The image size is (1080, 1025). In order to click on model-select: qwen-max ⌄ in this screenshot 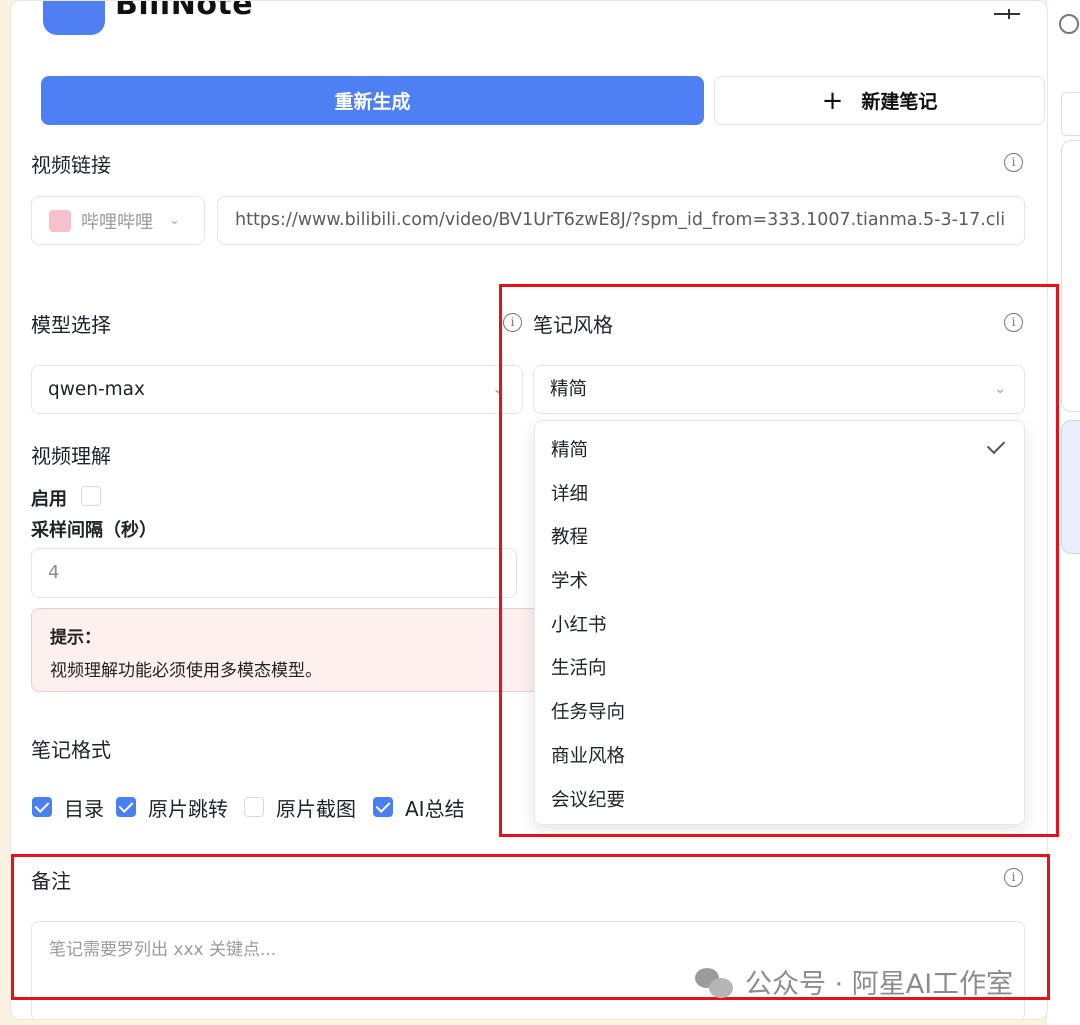, I will do `click(277, 389)`.